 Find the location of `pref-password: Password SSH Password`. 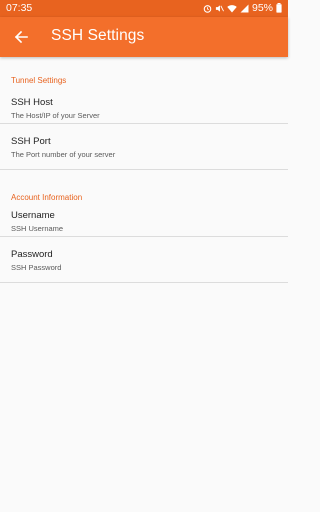

pref-password: Password SSH Password is located at coordinates (144, 260).